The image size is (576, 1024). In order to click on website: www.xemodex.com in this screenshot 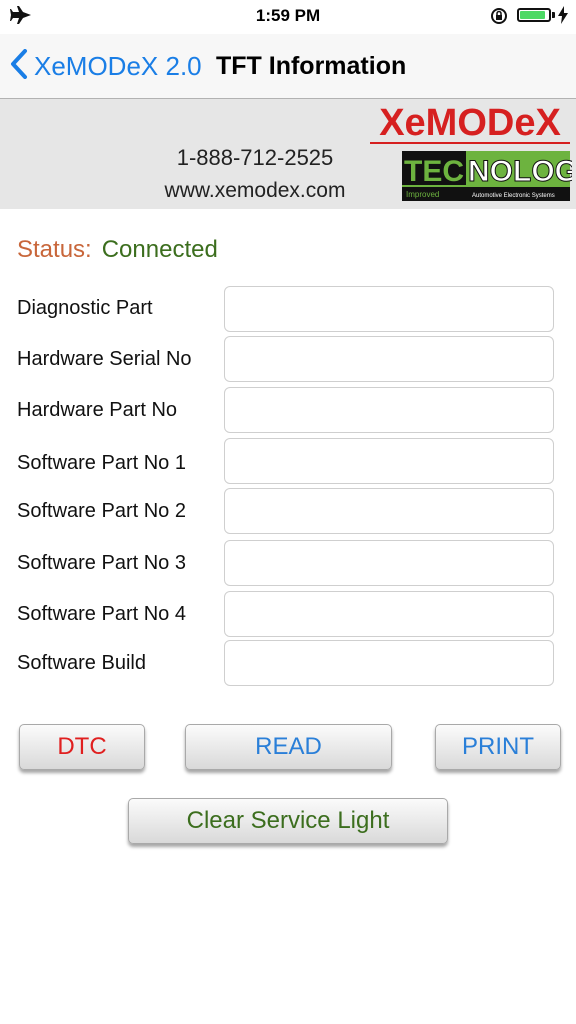, I will do `click(255, 190)`.